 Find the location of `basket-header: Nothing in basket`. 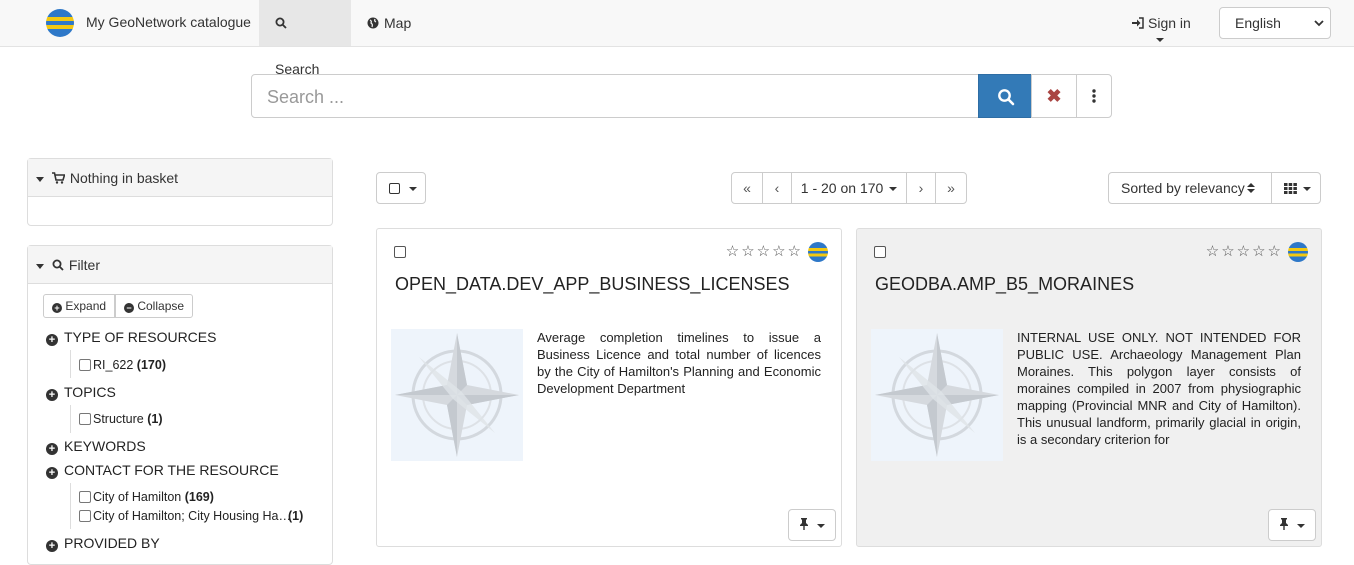

basket-header: Nothing in basket is located at coordinates (180, 178).